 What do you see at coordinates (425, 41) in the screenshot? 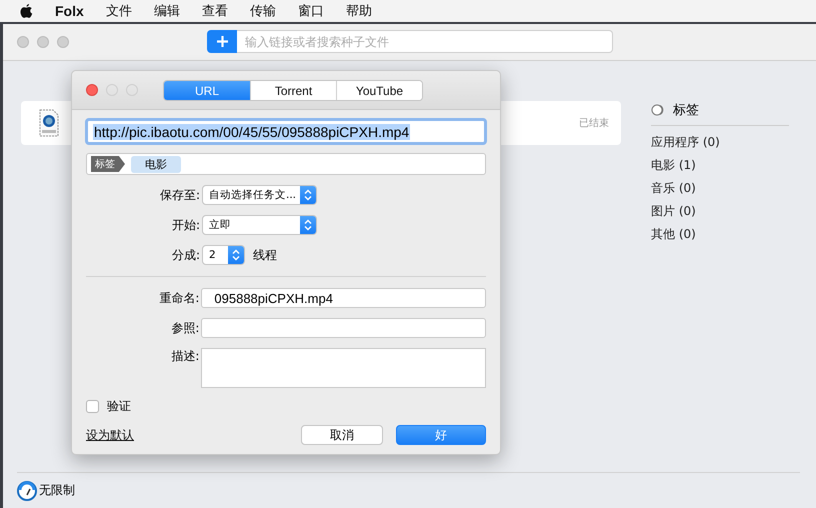
I see `search-field: 输入链接或者搜索种子文件` at bounding box center [425, 41].